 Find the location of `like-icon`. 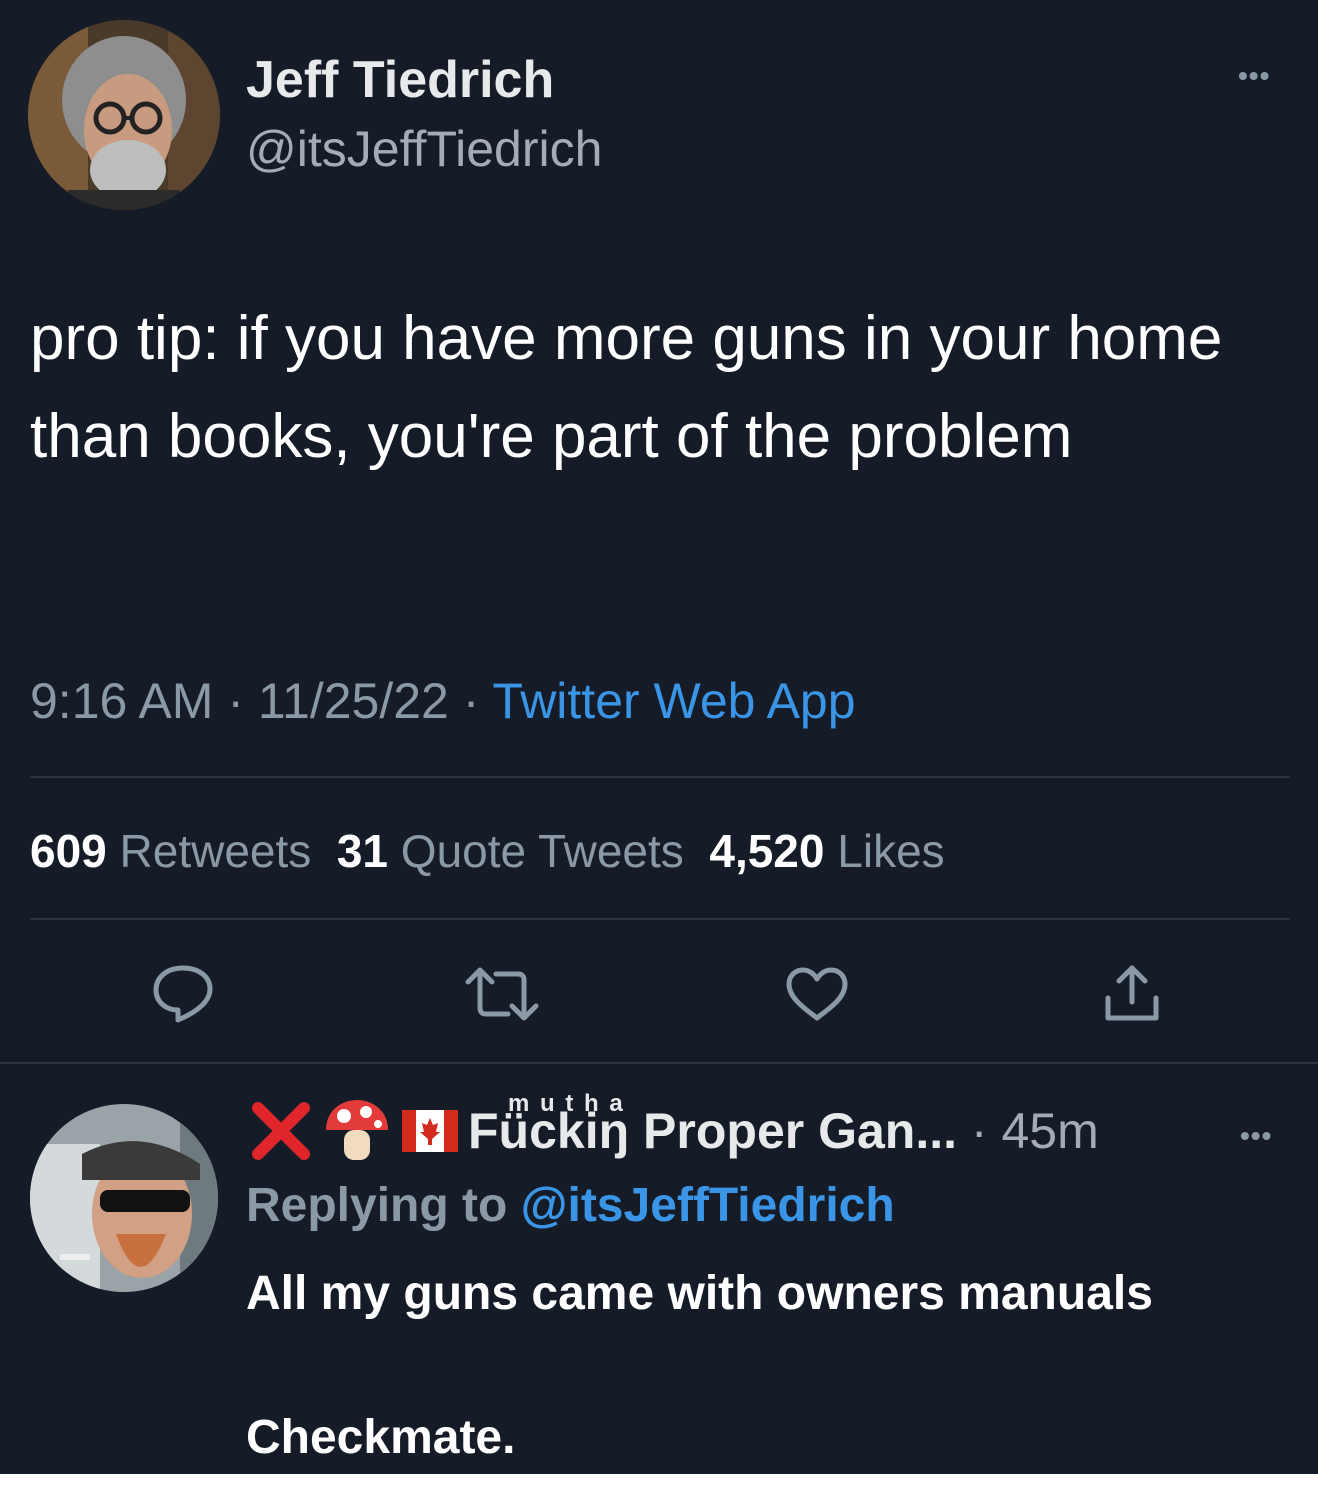

like-icon is located at coordinates (817, 995).